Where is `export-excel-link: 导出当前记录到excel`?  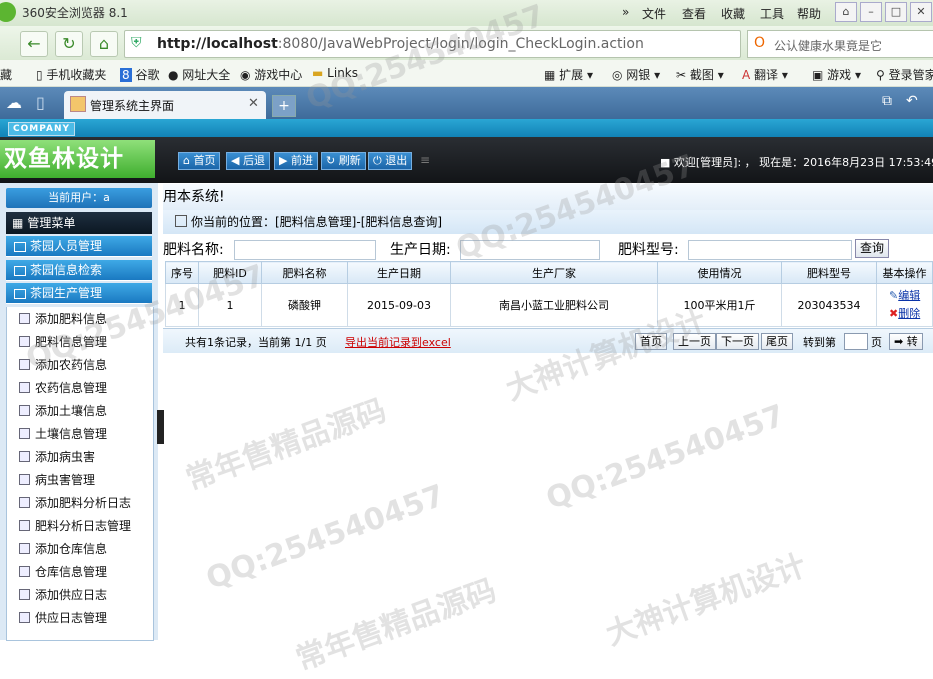
export-excel-link: 导出当前记录到excel is located at coordinates (398, 342).